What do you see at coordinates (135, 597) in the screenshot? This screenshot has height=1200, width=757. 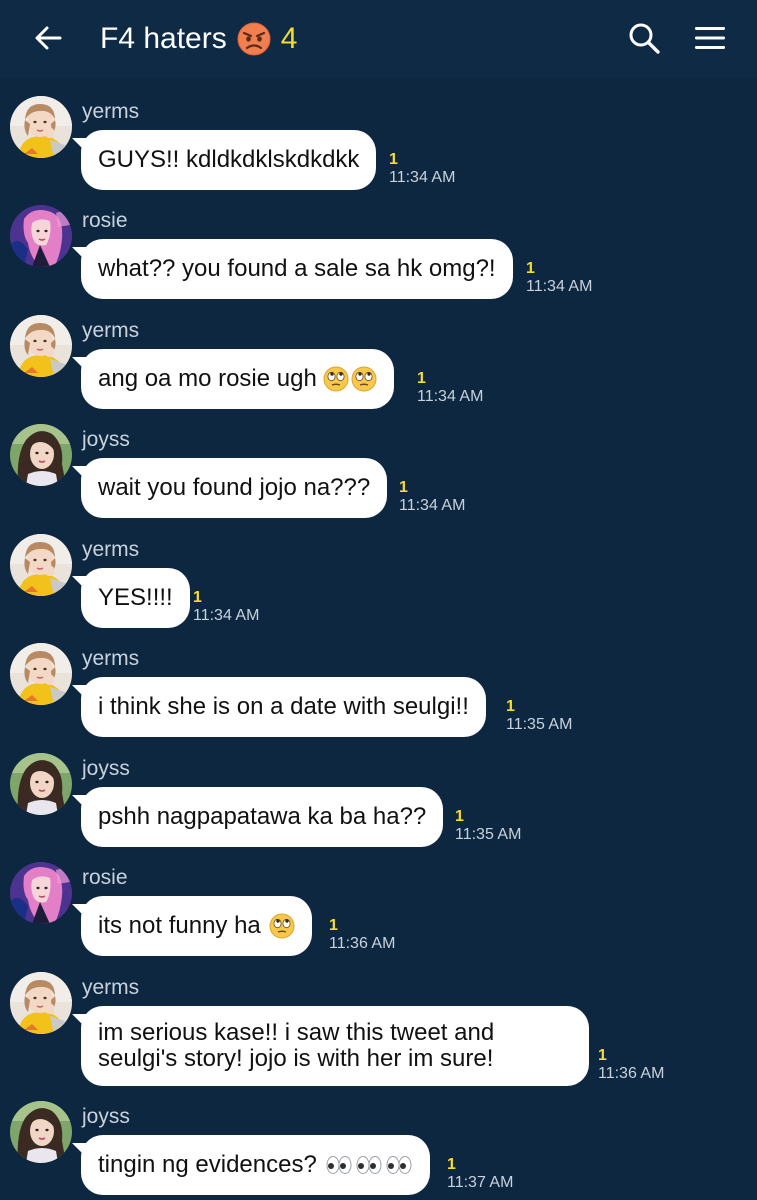 I see `message-text: YES!!!!` at bounding box center [135, 597].